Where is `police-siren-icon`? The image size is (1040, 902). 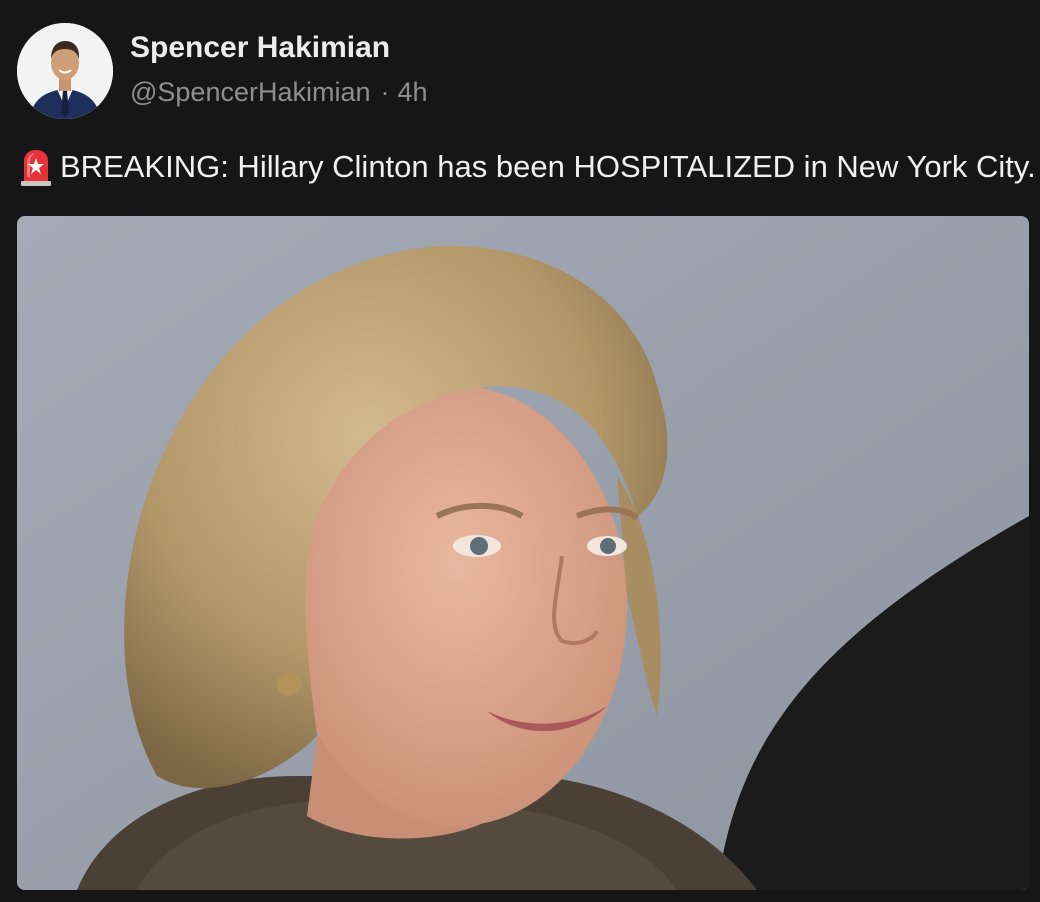
police-siren-icon is located at coordinates (36, 167).